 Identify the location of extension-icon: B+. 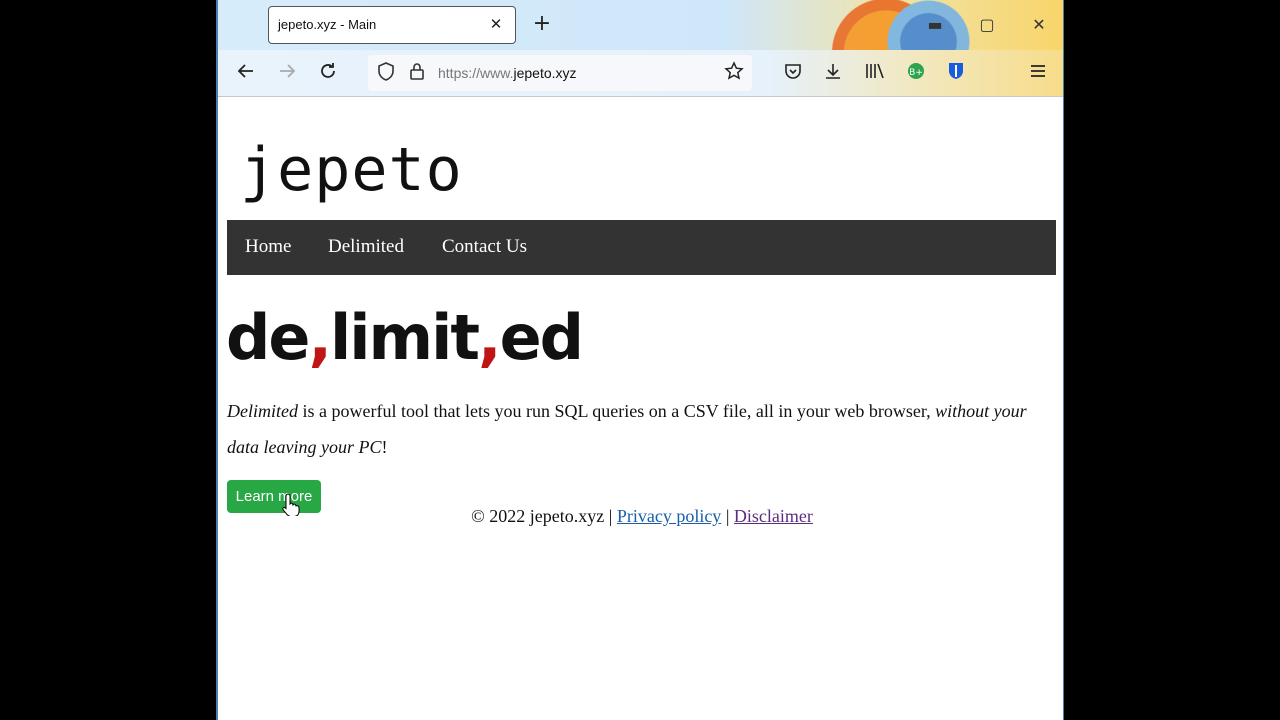
(916, 73).